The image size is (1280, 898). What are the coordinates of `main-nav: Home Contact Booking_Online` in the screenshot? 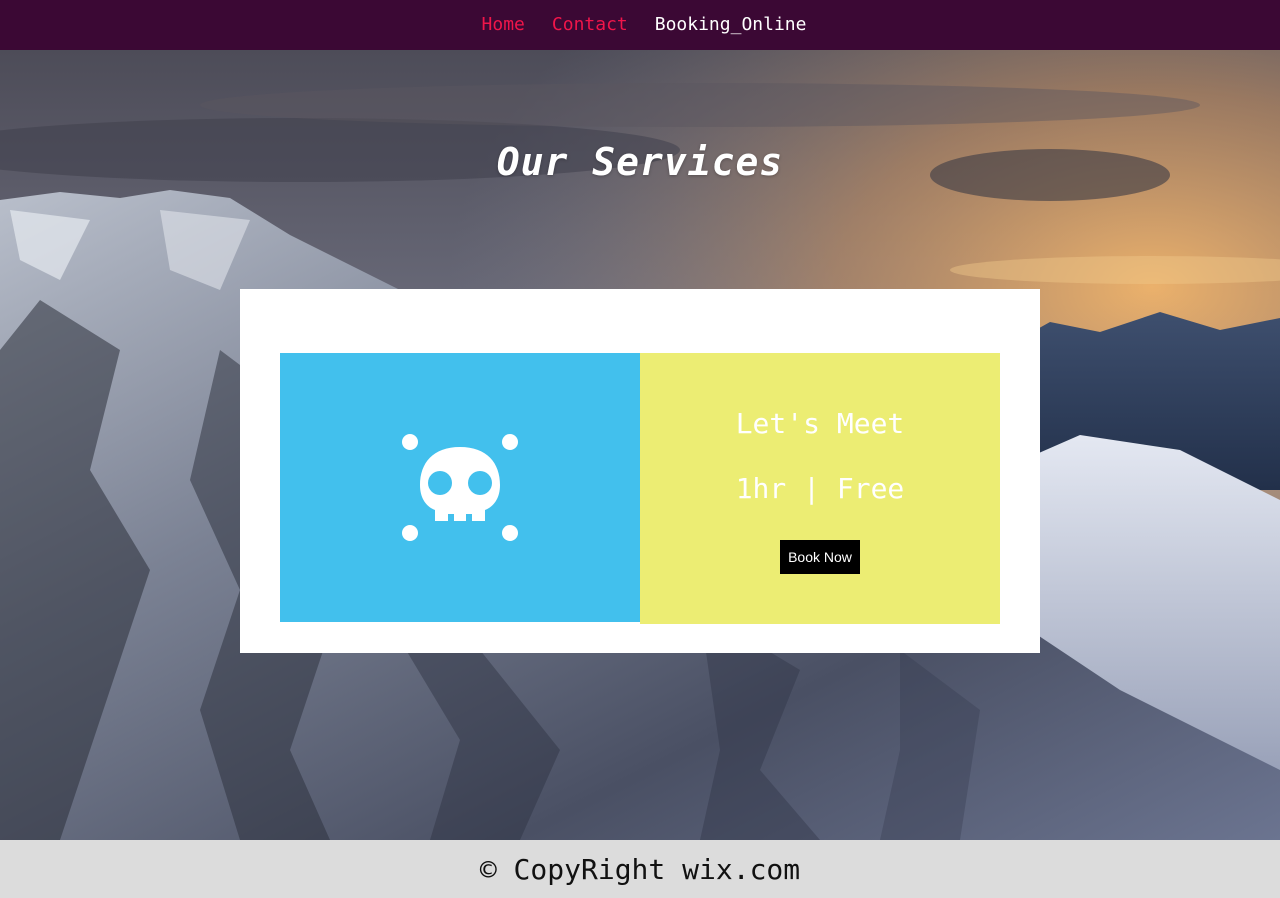 It's located at (640, 25).